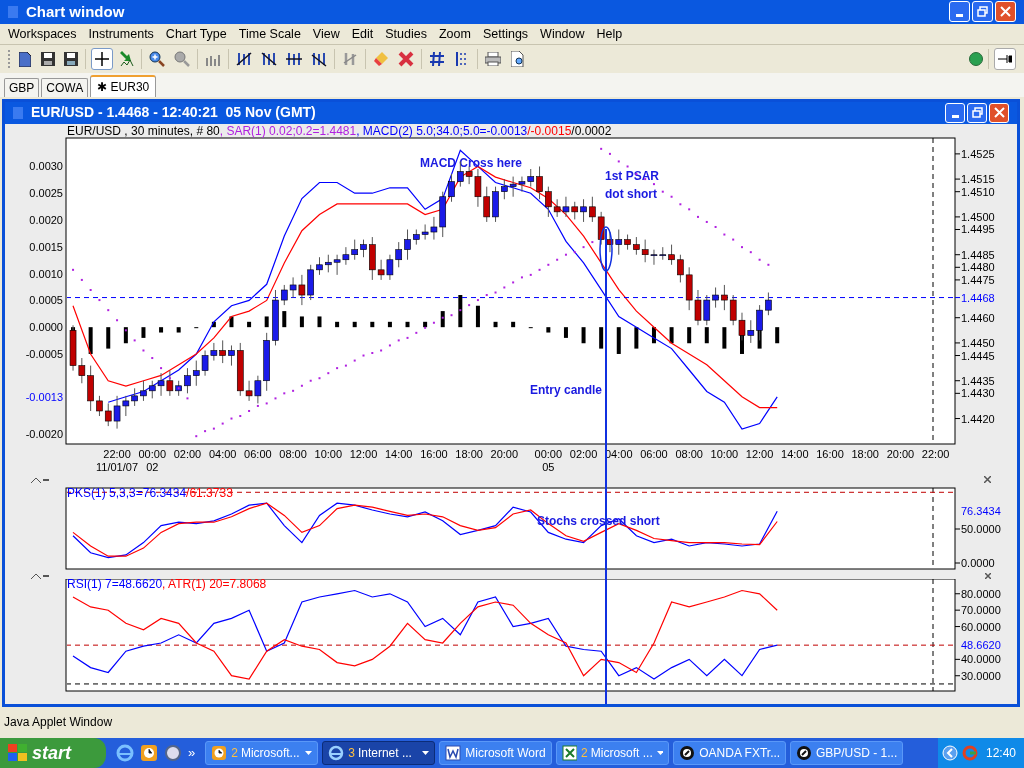  Describe the element at coordinates (981, 609) in the screenshot. I see `axis-label: 70.0000` at that location.